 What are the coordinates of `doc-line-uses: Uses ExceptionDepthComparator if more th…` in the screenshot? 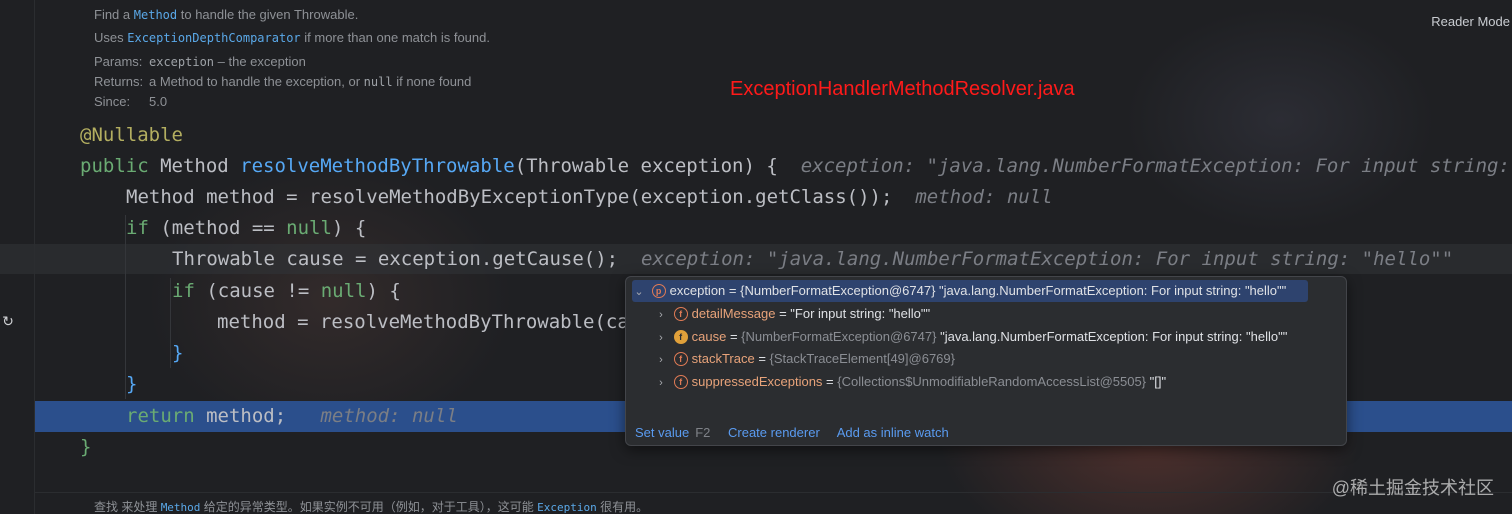 It's located at (292, 37).